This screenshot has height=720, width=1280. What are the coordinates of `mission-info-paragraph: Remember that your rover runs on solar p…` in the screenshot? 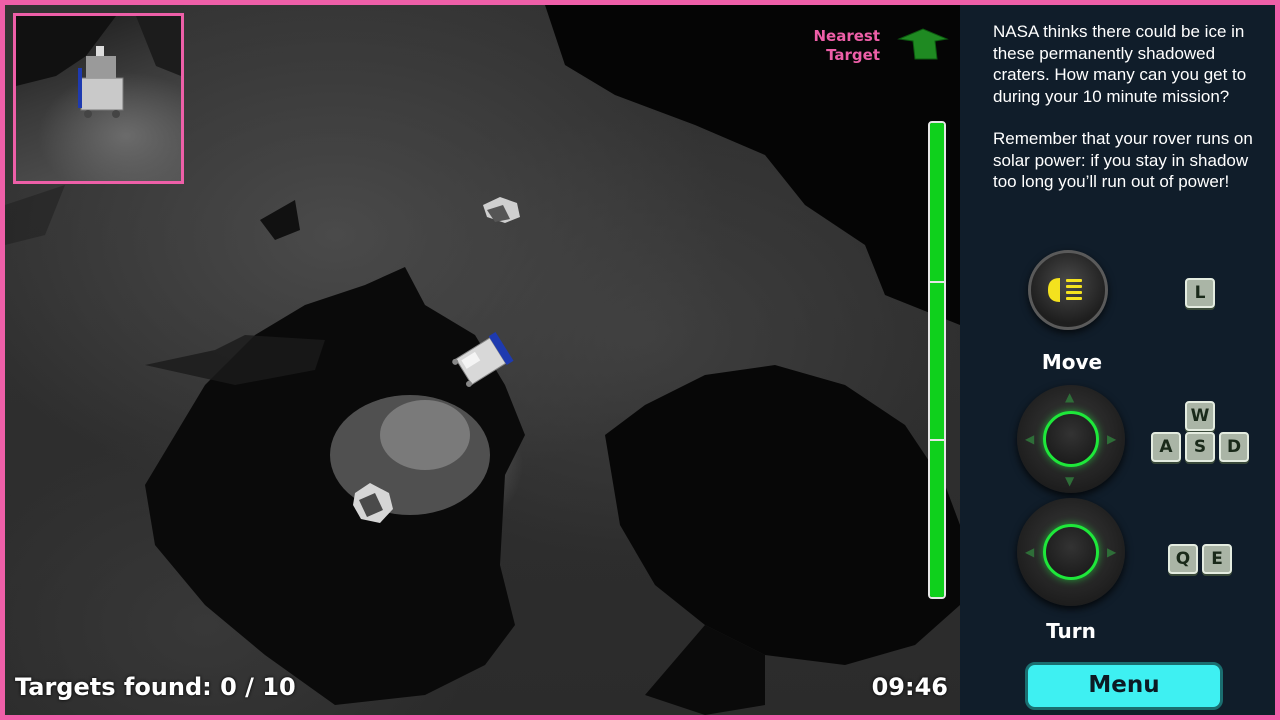 It's located at (1123, 160).